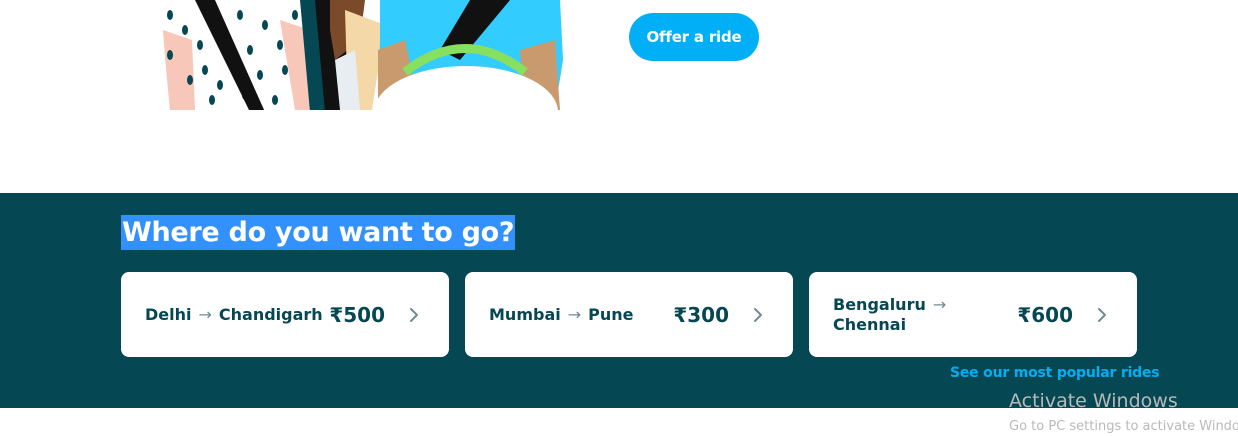  What do you see at coordinates (611, 314) in the screenshot?
I see `route-destination: Pune` at bounding box center [611, 314].